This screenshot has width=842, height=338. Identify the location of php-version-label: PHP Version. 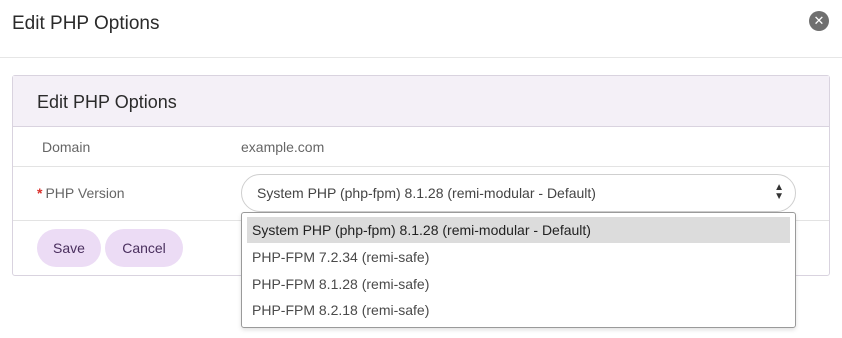
(85, 193).